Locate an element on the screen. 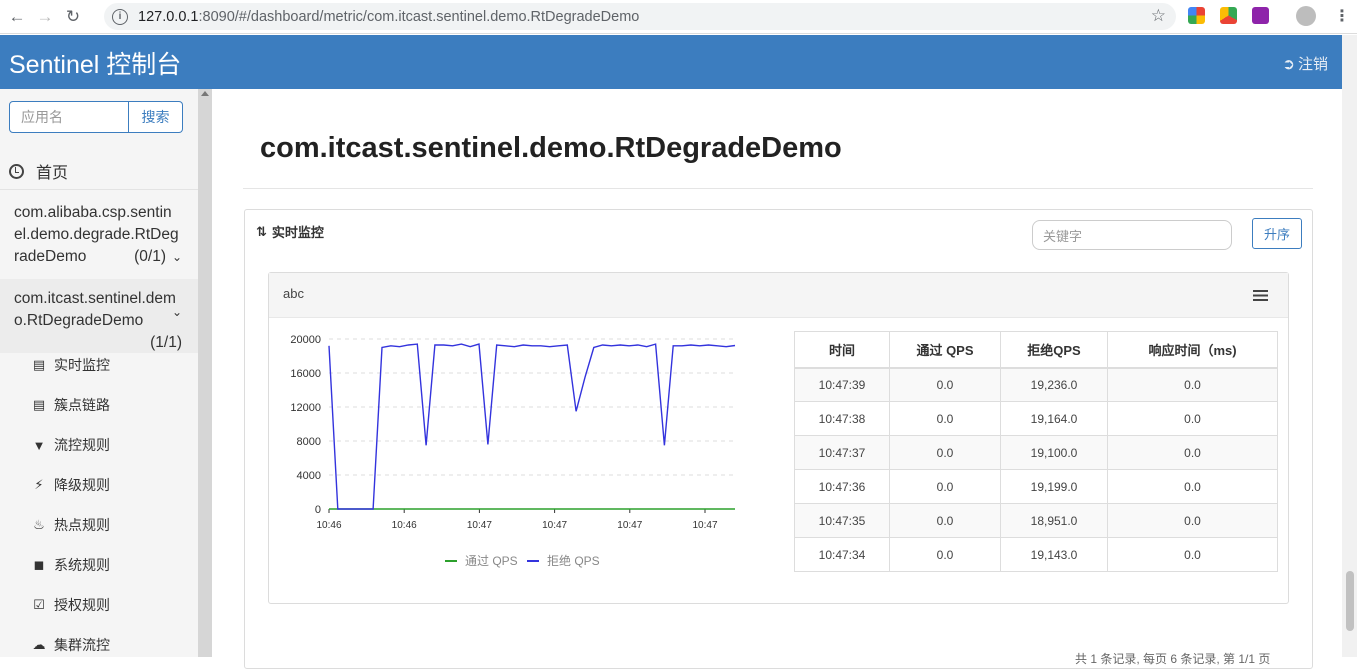 The image size is (1357, 669). series-line is located at coordinates (532, 426).